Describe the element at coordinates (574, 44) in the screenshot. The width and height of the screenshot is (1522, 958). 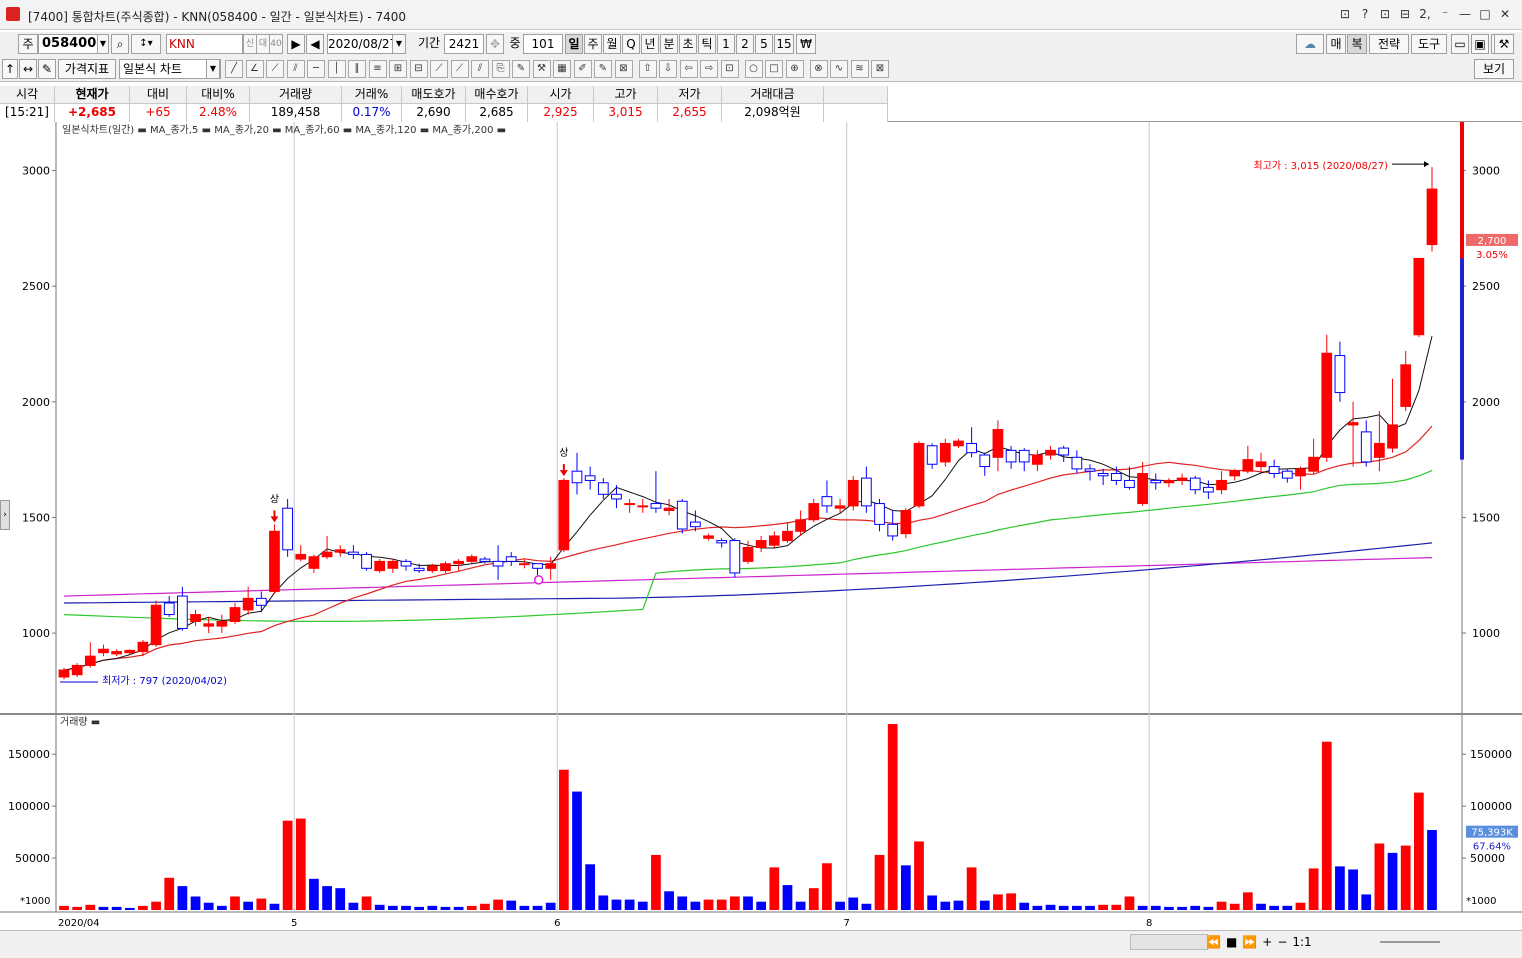
I see `unit-day: 일` at that location.